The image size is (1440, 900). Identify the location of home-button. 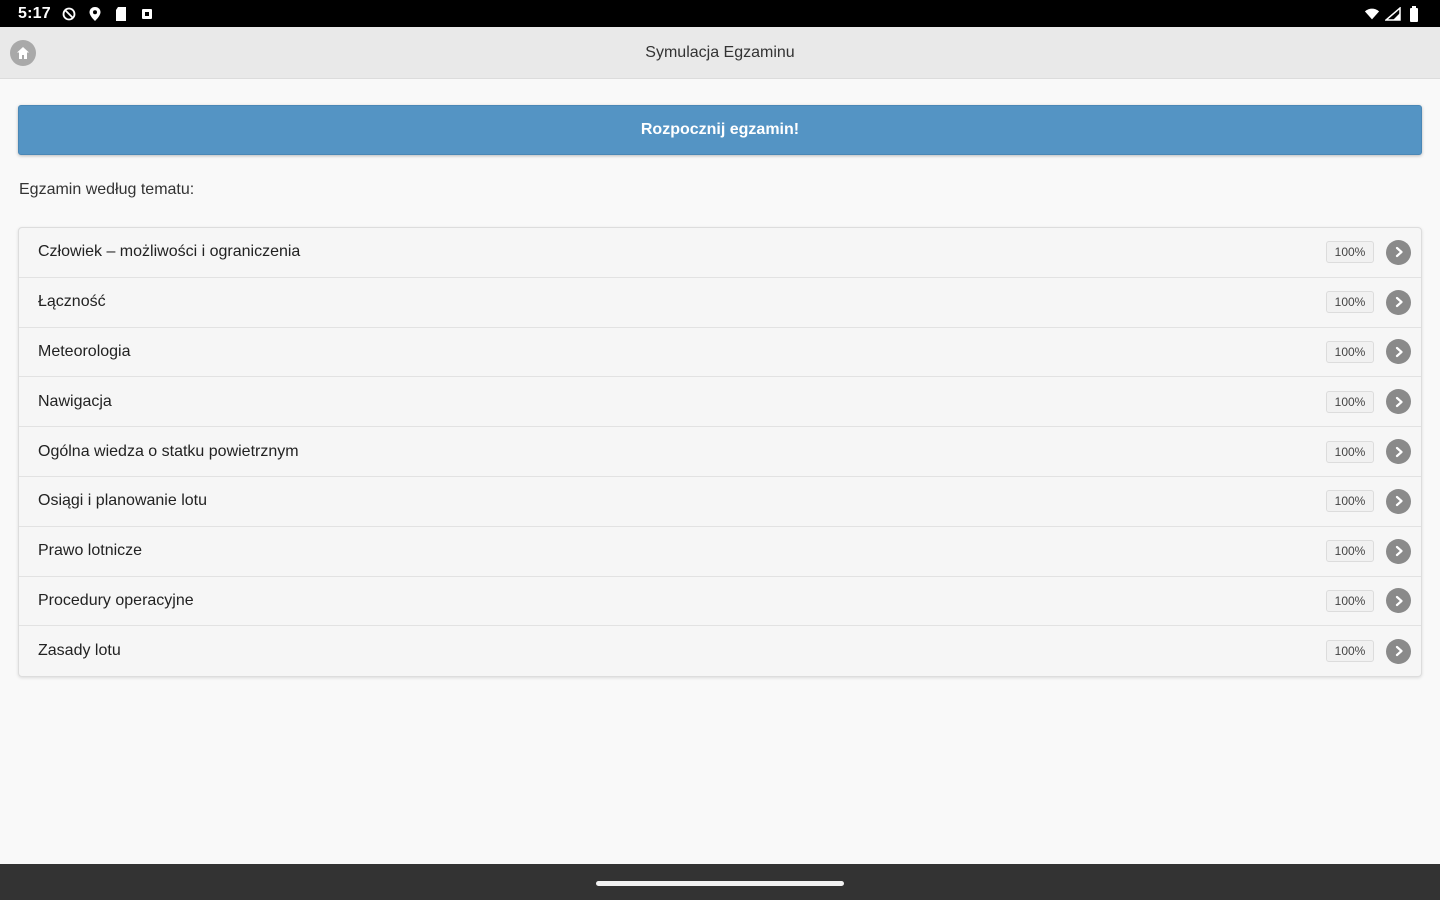
(23, 53).